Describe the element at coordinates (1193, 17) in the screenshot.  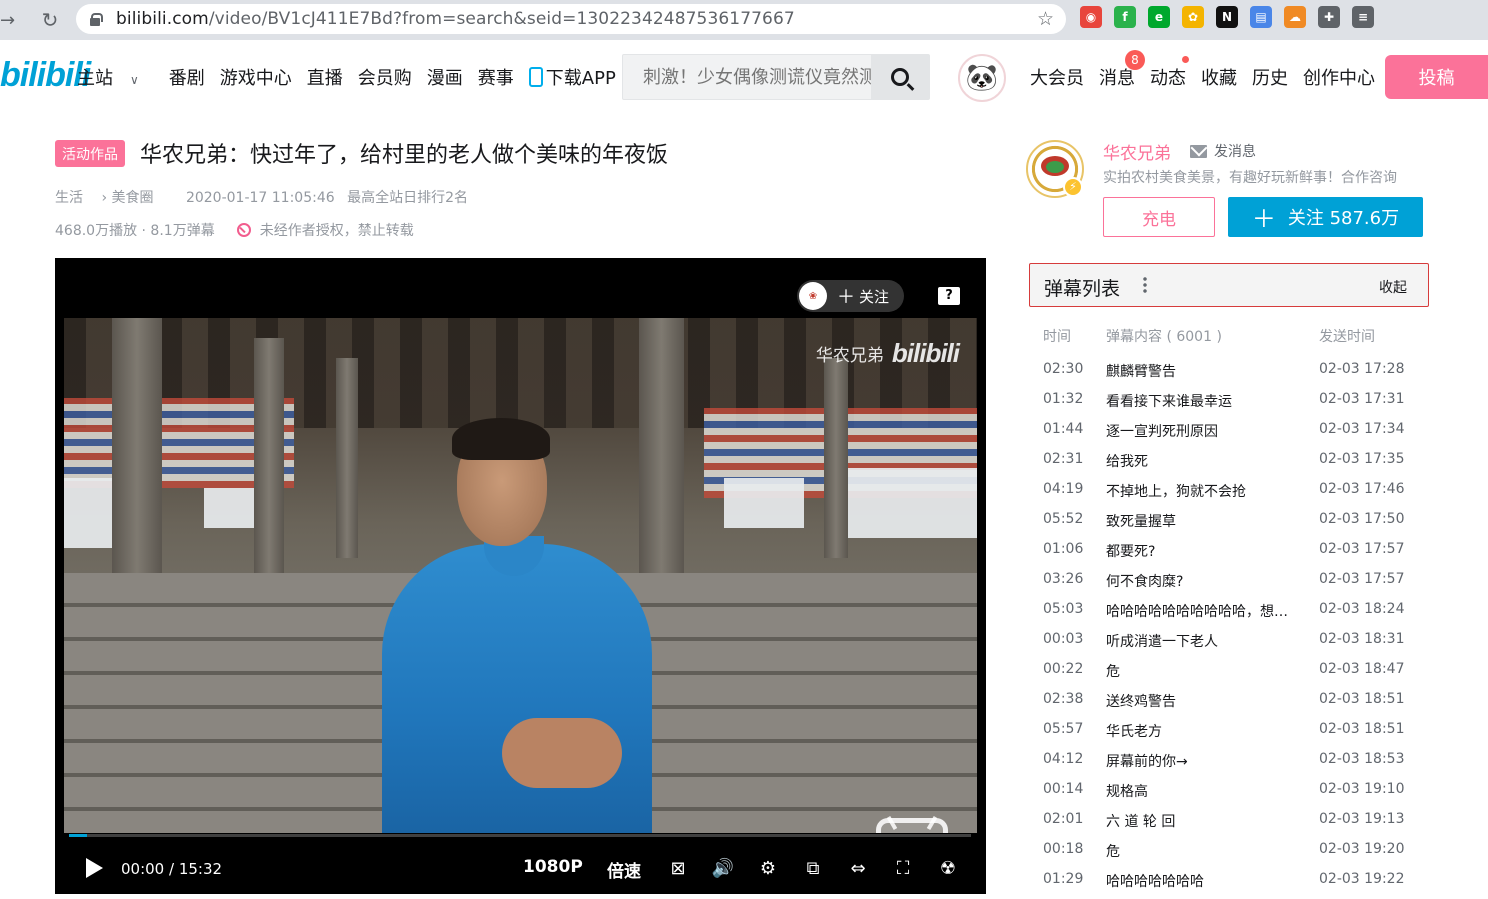
I see `photos-icon: ✿` at that location.